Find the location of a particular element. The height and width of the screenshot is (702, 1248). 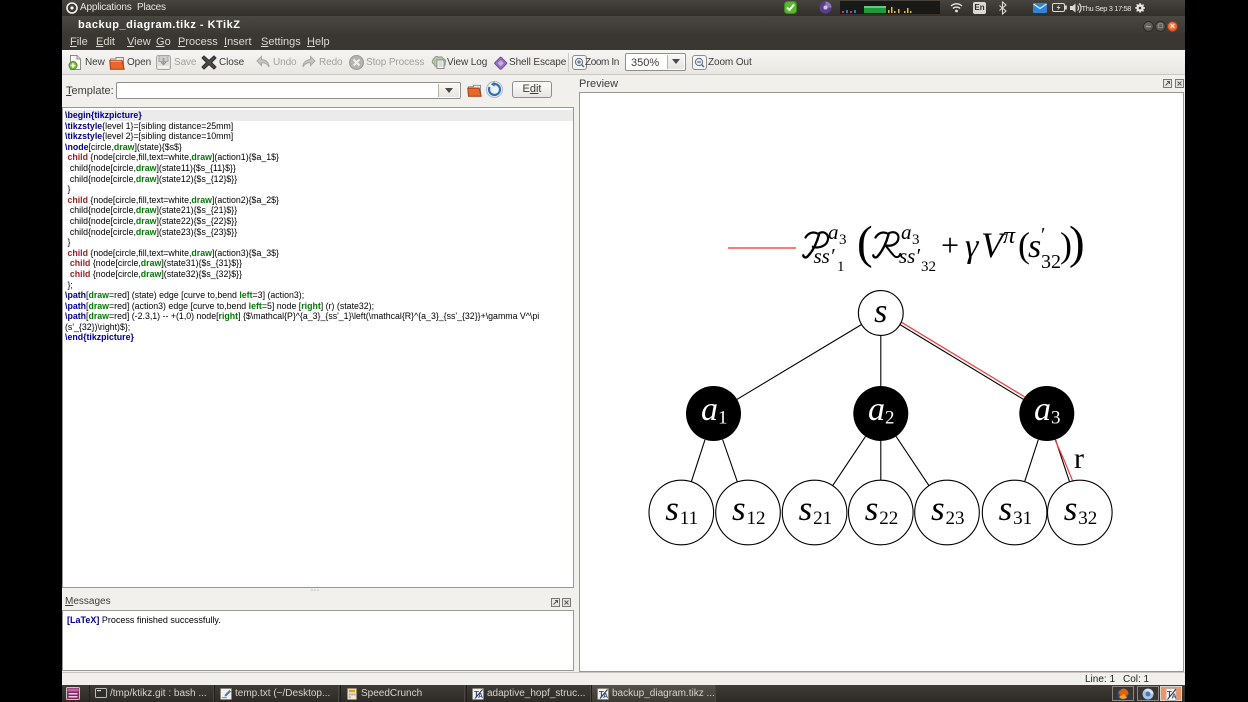

svg-text: A is located at coordinates (1174, 697).